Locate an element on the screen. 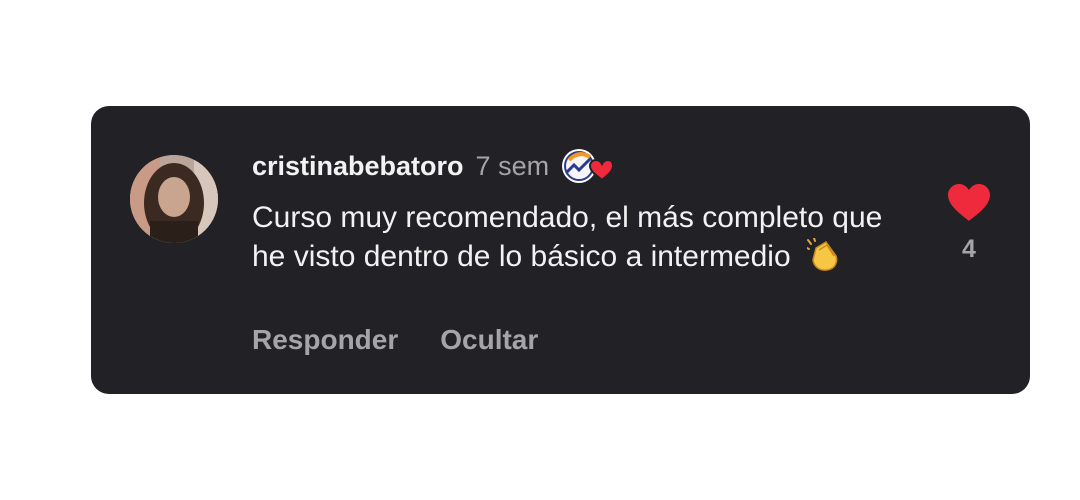 This screenshot has height=500, width=1080. avatar is located at coordinates (174, 199).